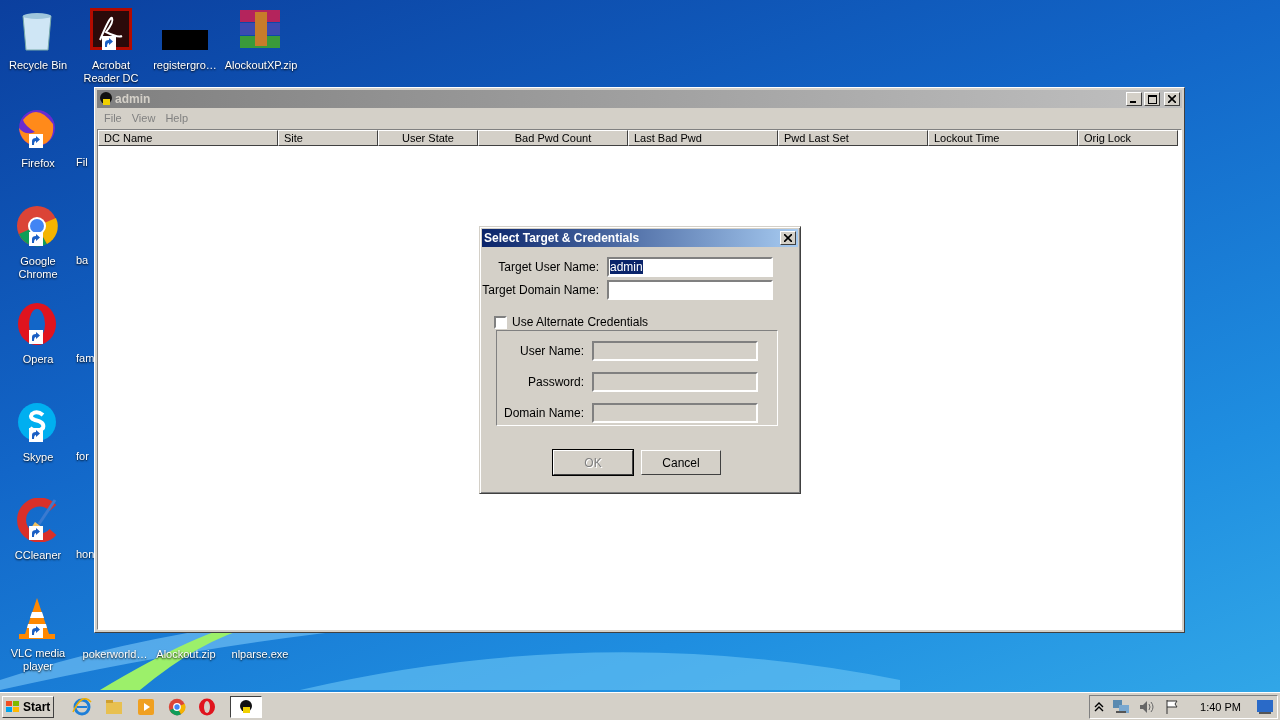  I want to click on field-label: Domain Name:, so click(543, 412).